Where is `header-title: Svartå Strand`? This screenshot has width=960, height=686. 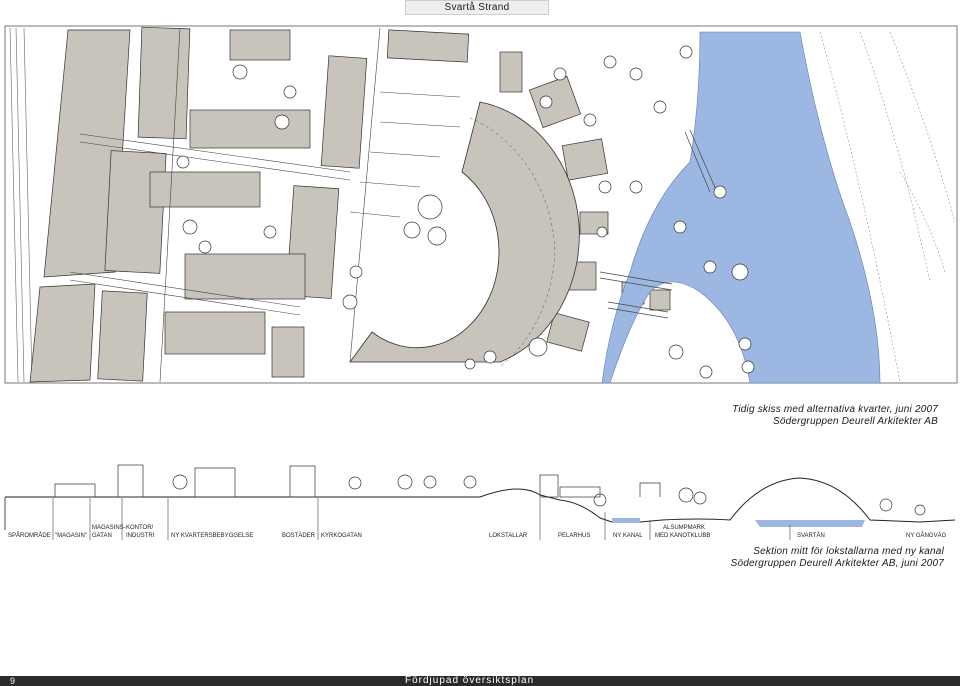
header-title: Svartå Strand is located at coordinates (477, 7).